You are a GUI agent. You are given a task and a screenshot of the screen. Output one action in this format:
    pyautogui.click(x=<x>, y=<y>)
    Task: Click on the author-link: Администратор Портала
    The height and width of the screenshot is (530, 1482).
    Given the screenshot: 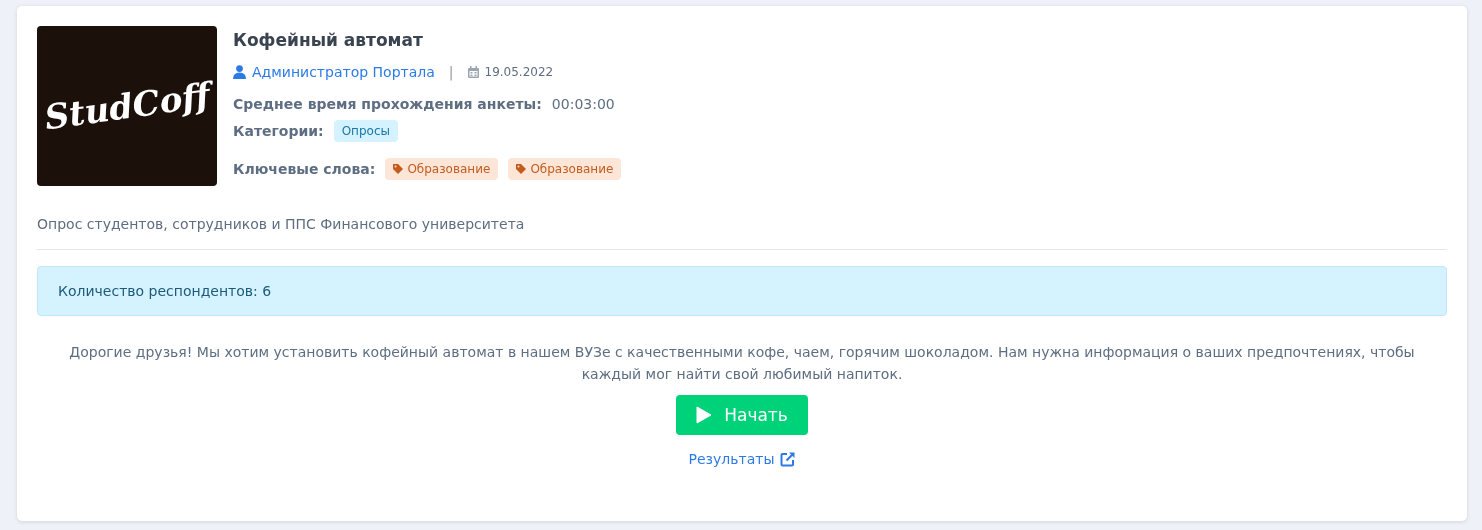 What is the action you would take?
    pyautogui.click(x=334, y=72)
    